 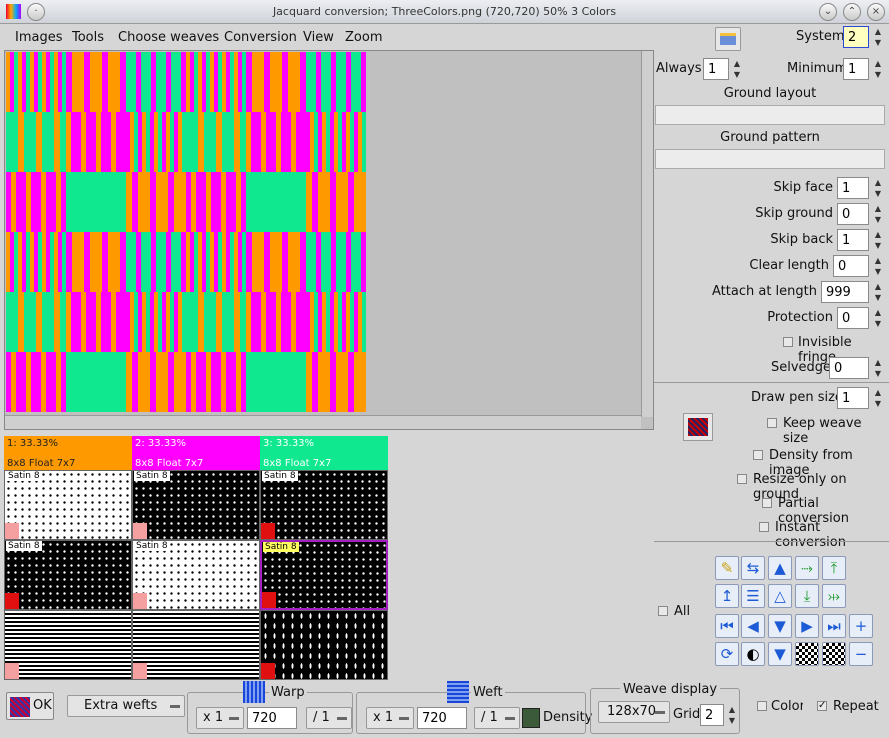 I want to click on checker-red-icon, so click(x=807, y=654).